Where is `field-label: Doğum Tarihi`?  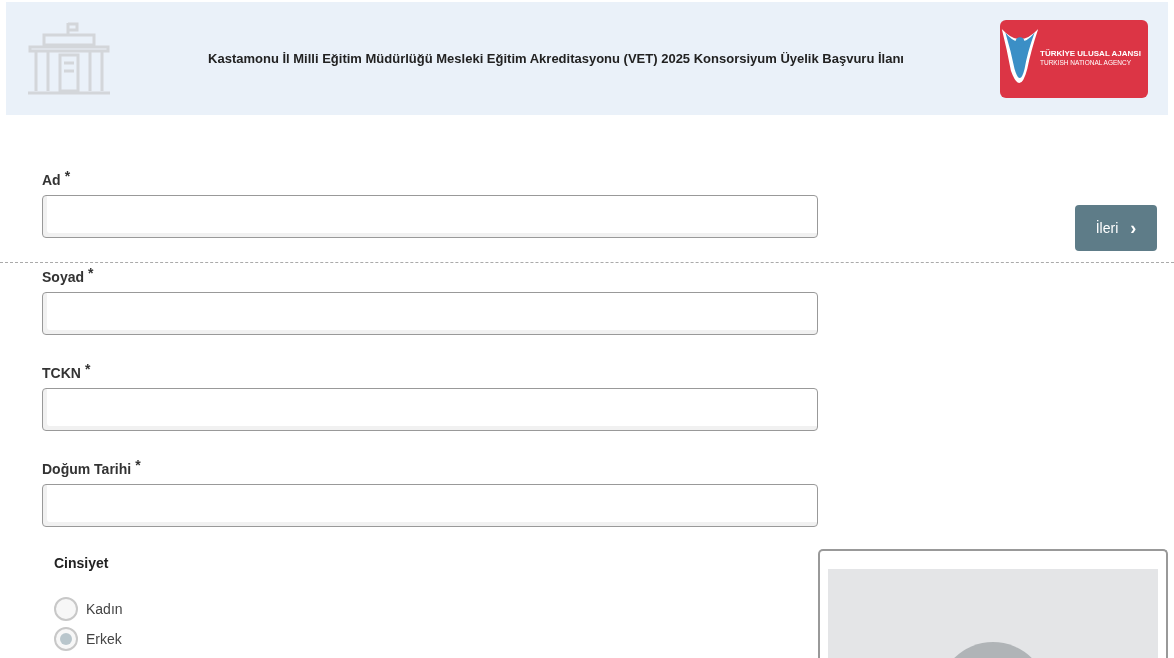 field-label: Doğum Tarihi is located at coordinates (87, 469).